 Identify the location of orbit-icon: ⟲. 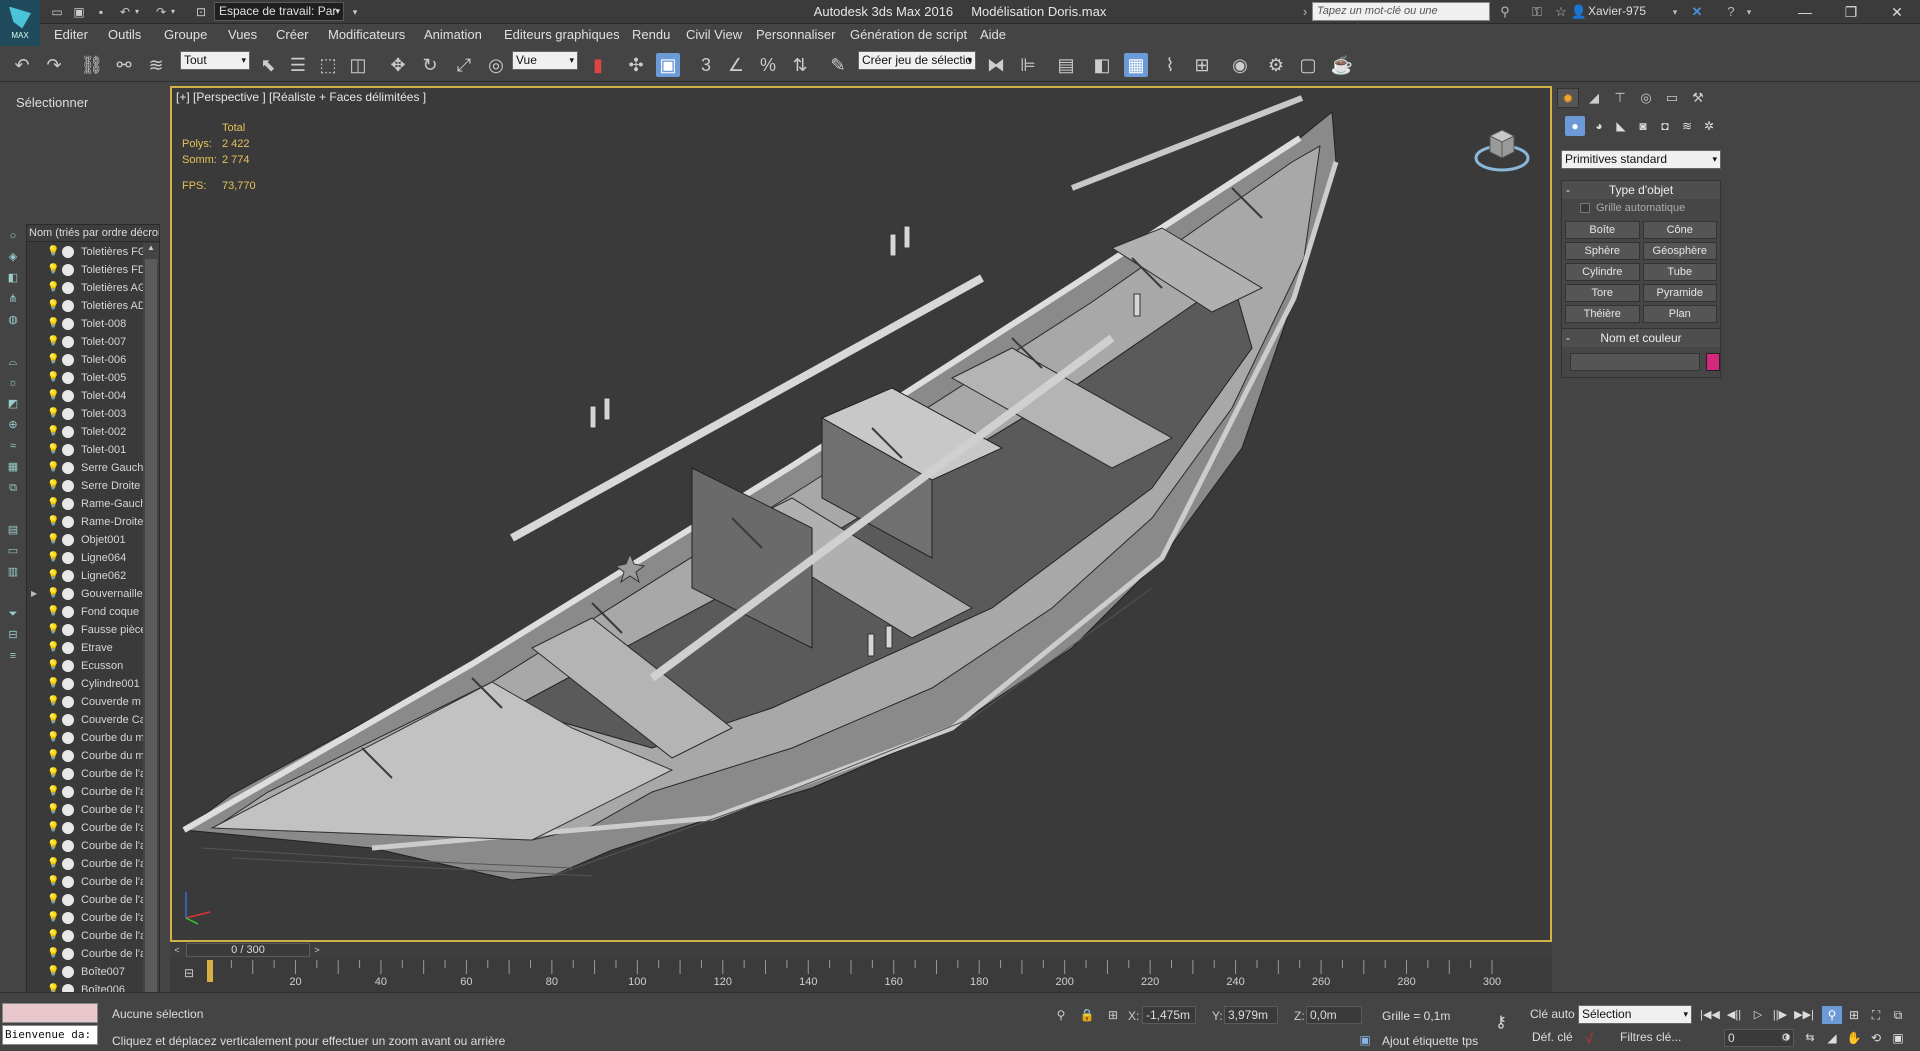
(1876, 1038).